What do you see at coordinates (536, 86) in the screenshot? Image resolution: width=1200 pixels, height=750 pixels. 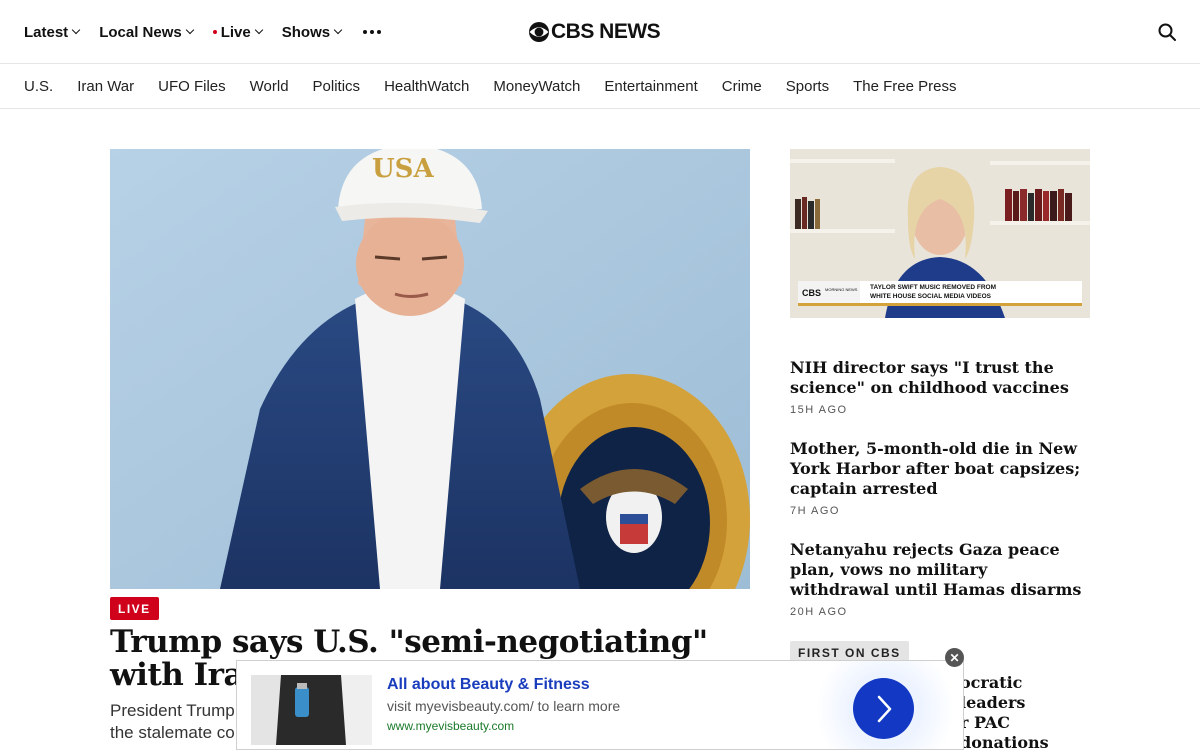 I see `section-moneywatch: MoneyWatch` at bounding box center [536, 86].